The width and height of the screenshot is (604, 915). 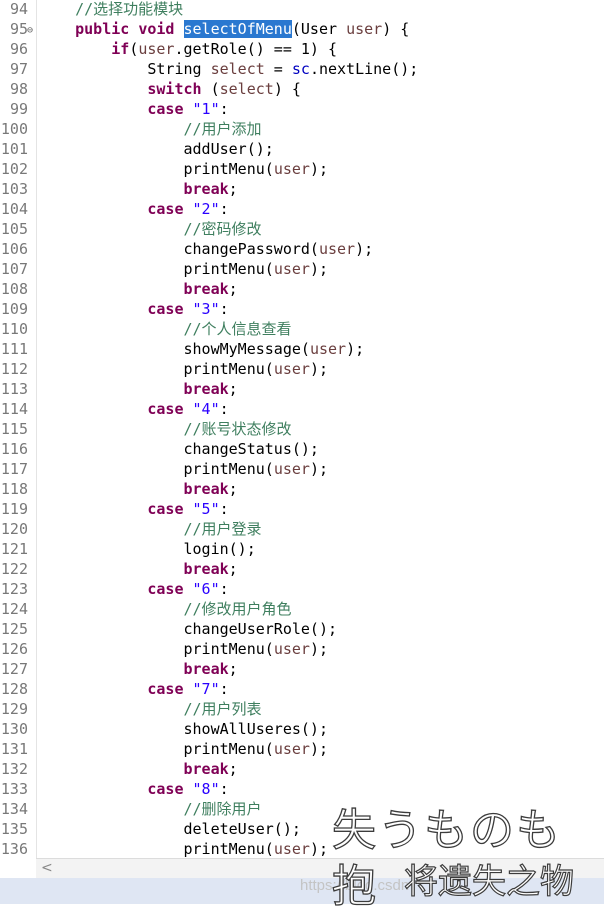 I want to click on code-token: "4", so click(x=206, y=409).